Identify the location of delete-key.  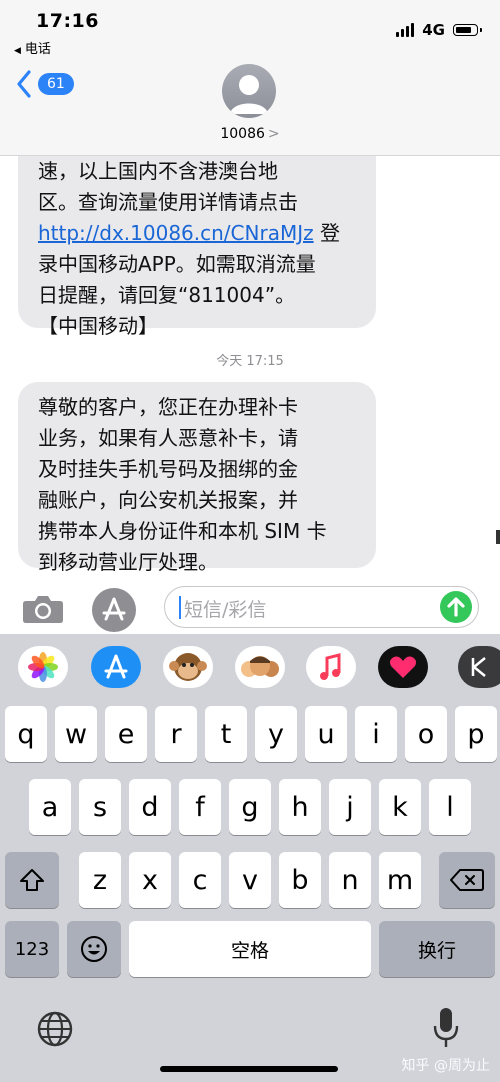
(467, 880).